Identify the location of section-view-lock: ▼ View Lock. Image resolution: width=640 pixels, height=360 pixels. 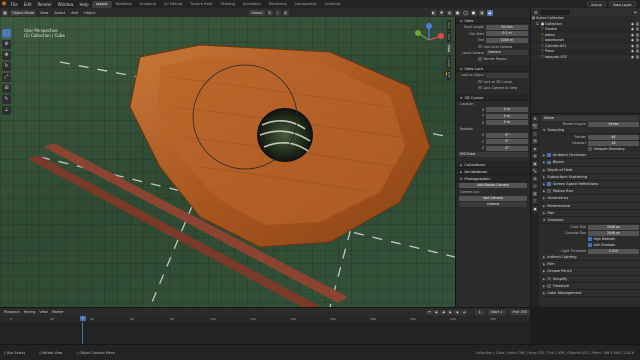
(493, 68).